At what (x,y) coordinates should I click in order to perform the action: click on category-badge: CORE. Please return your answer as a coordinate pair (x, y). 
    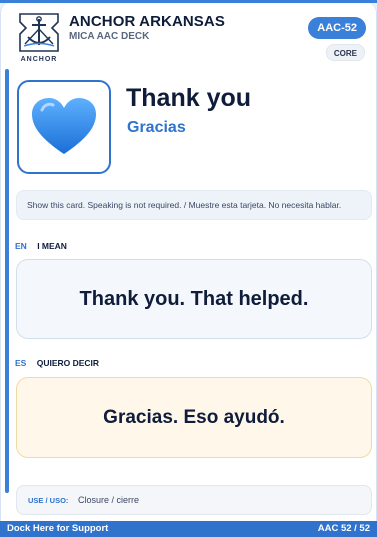
    Looking at the image, I should click on (345, 52).